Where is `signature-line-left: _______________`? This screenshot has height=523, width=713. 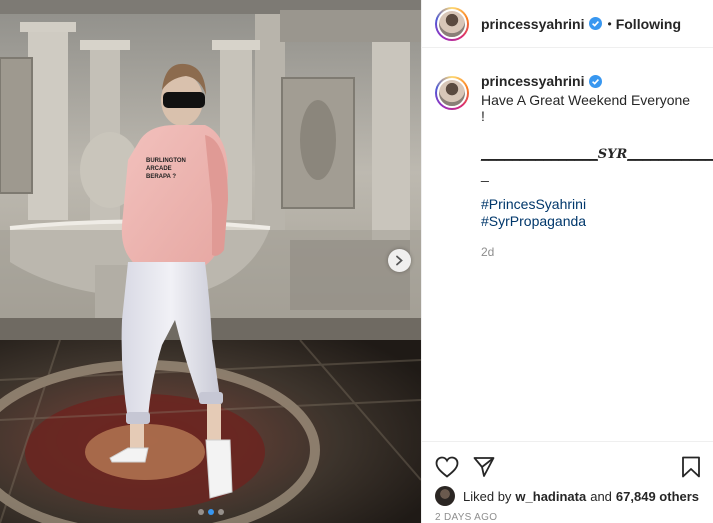 signature-line-left: _______________ is located at coordinates (539, 153).